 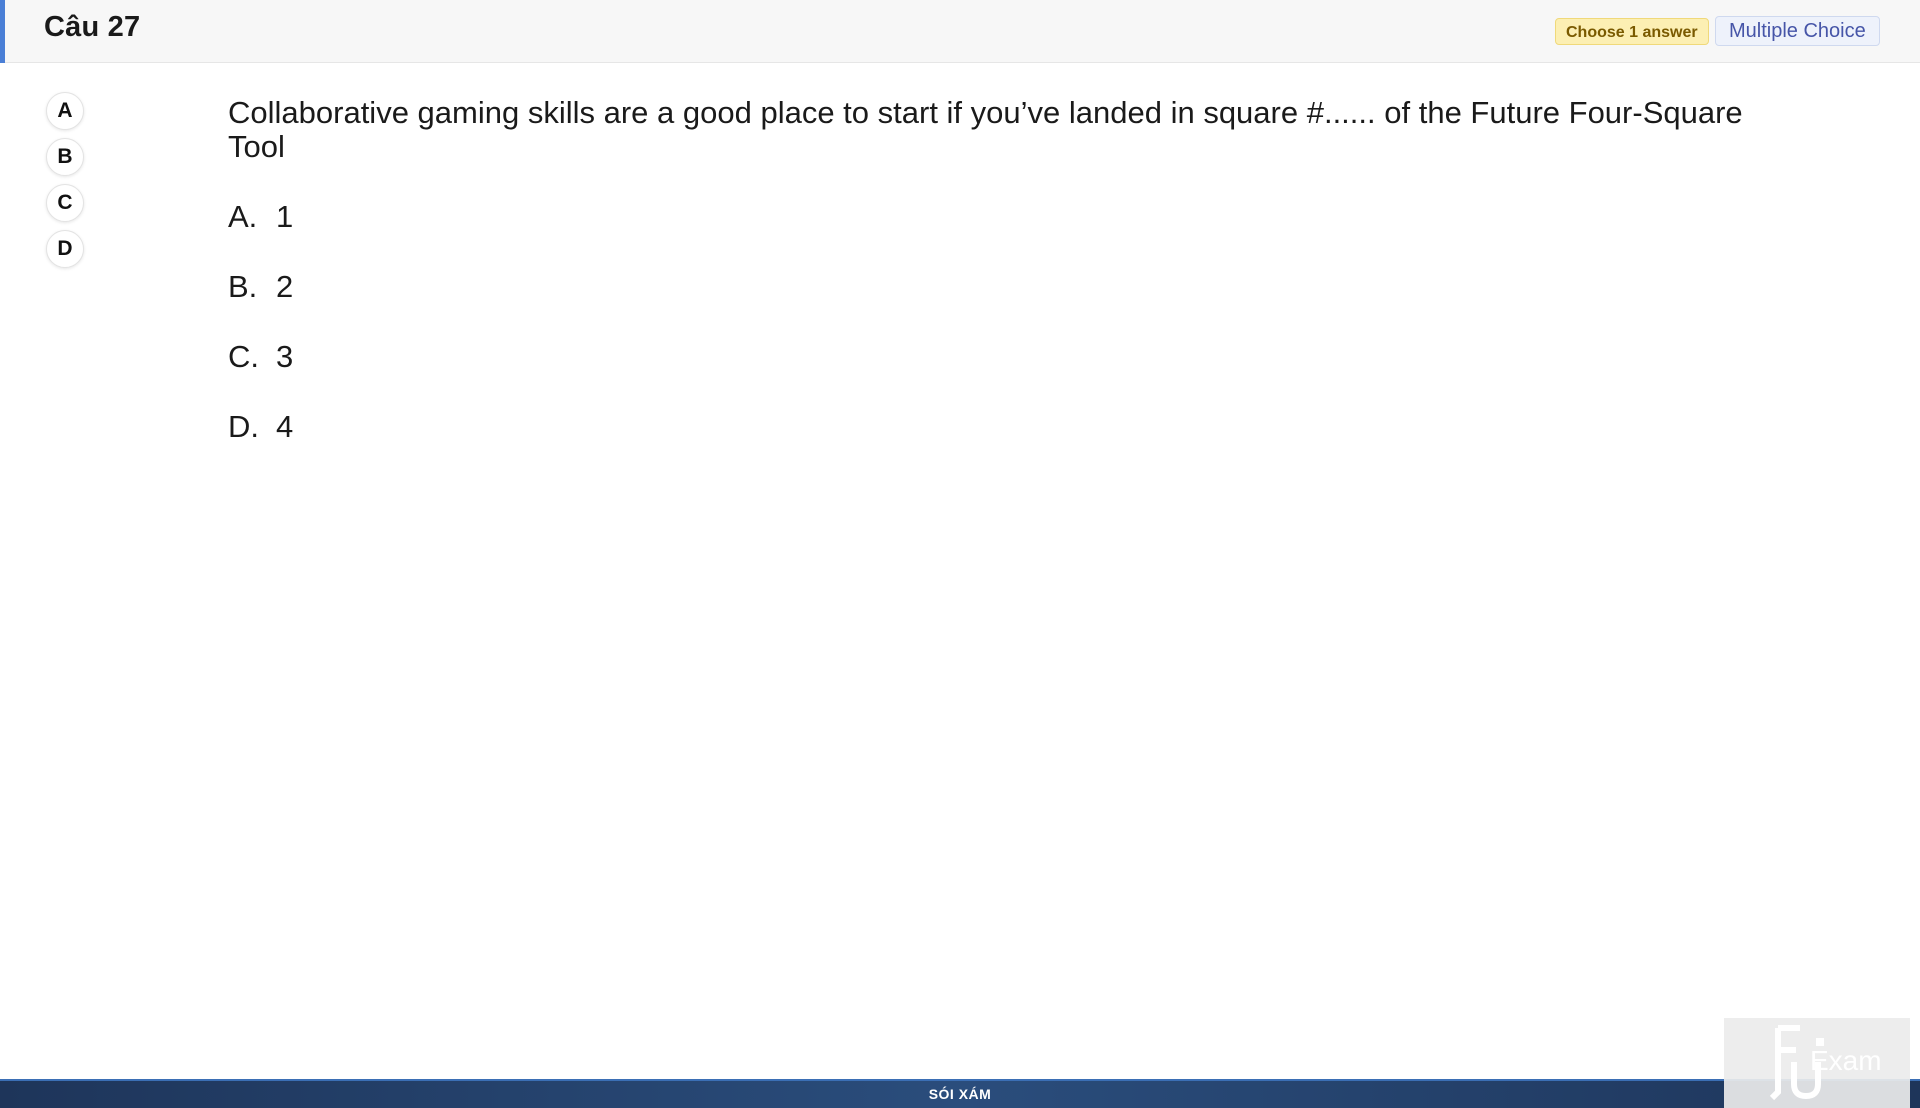 I want to click on logo-text: Exam, so click(x=1846, y=1060).